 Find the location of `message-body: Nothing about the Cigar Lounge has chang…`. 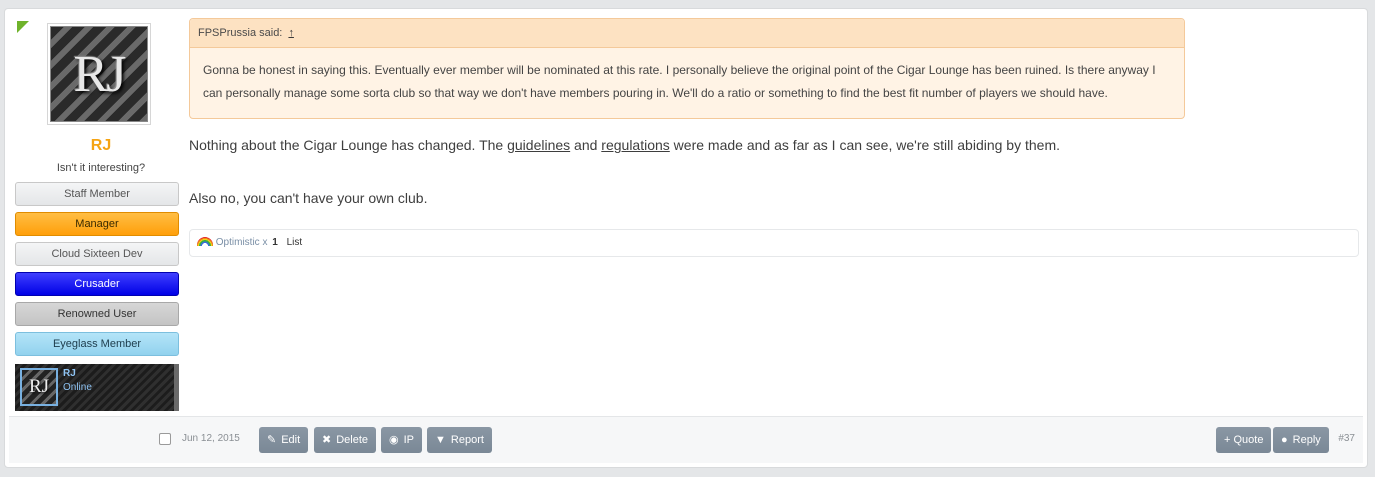

message-body: Nothing about the Cigar Lounge has chang… is located at coordinates (689, 171).